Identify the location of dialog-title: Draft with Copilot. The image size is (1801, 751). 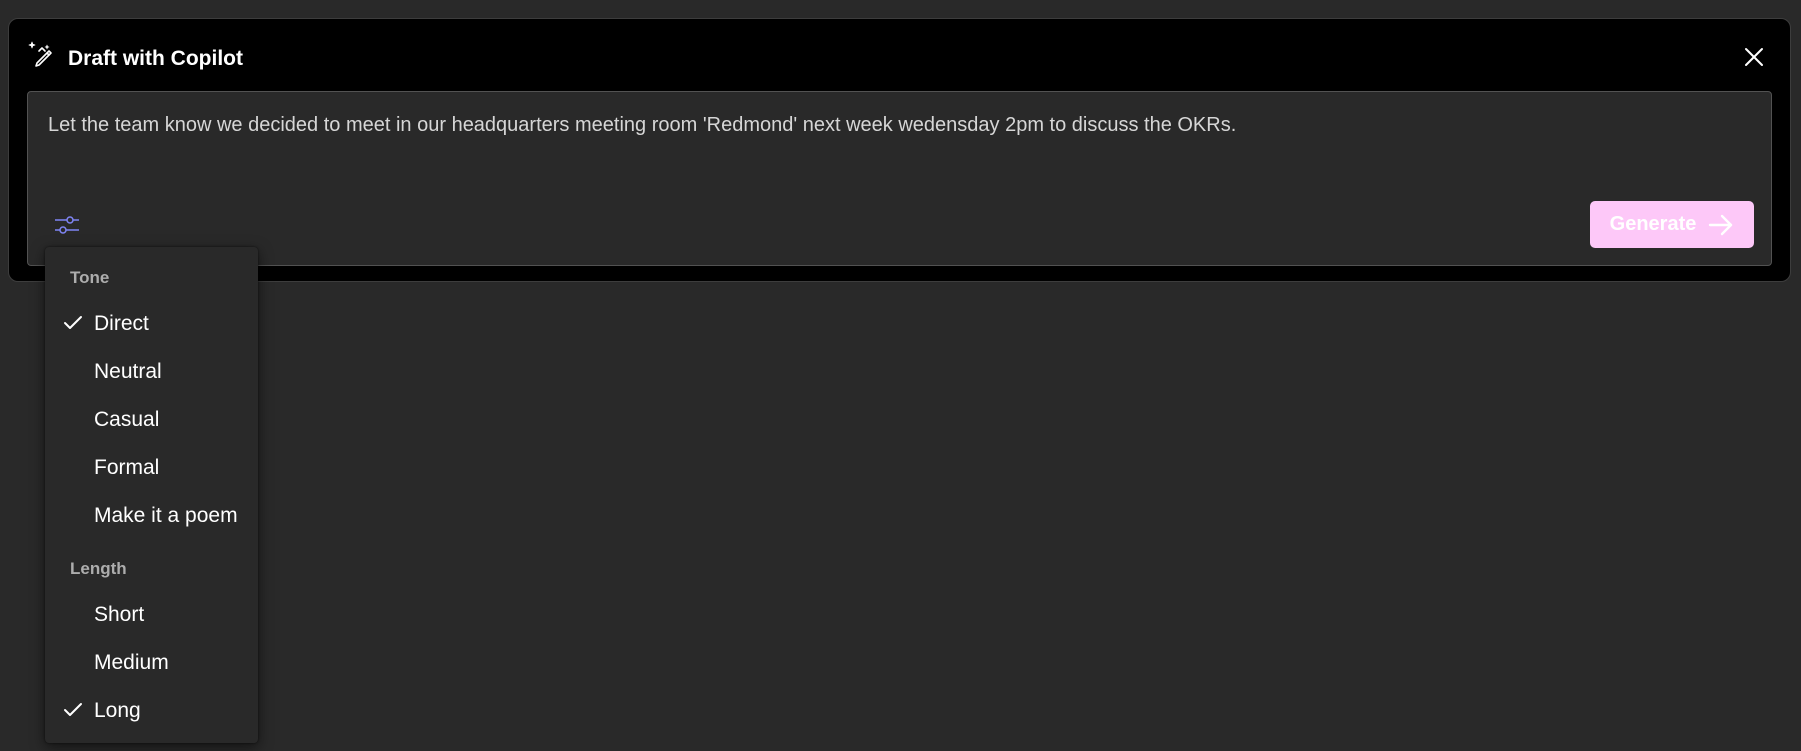
(155, 58).